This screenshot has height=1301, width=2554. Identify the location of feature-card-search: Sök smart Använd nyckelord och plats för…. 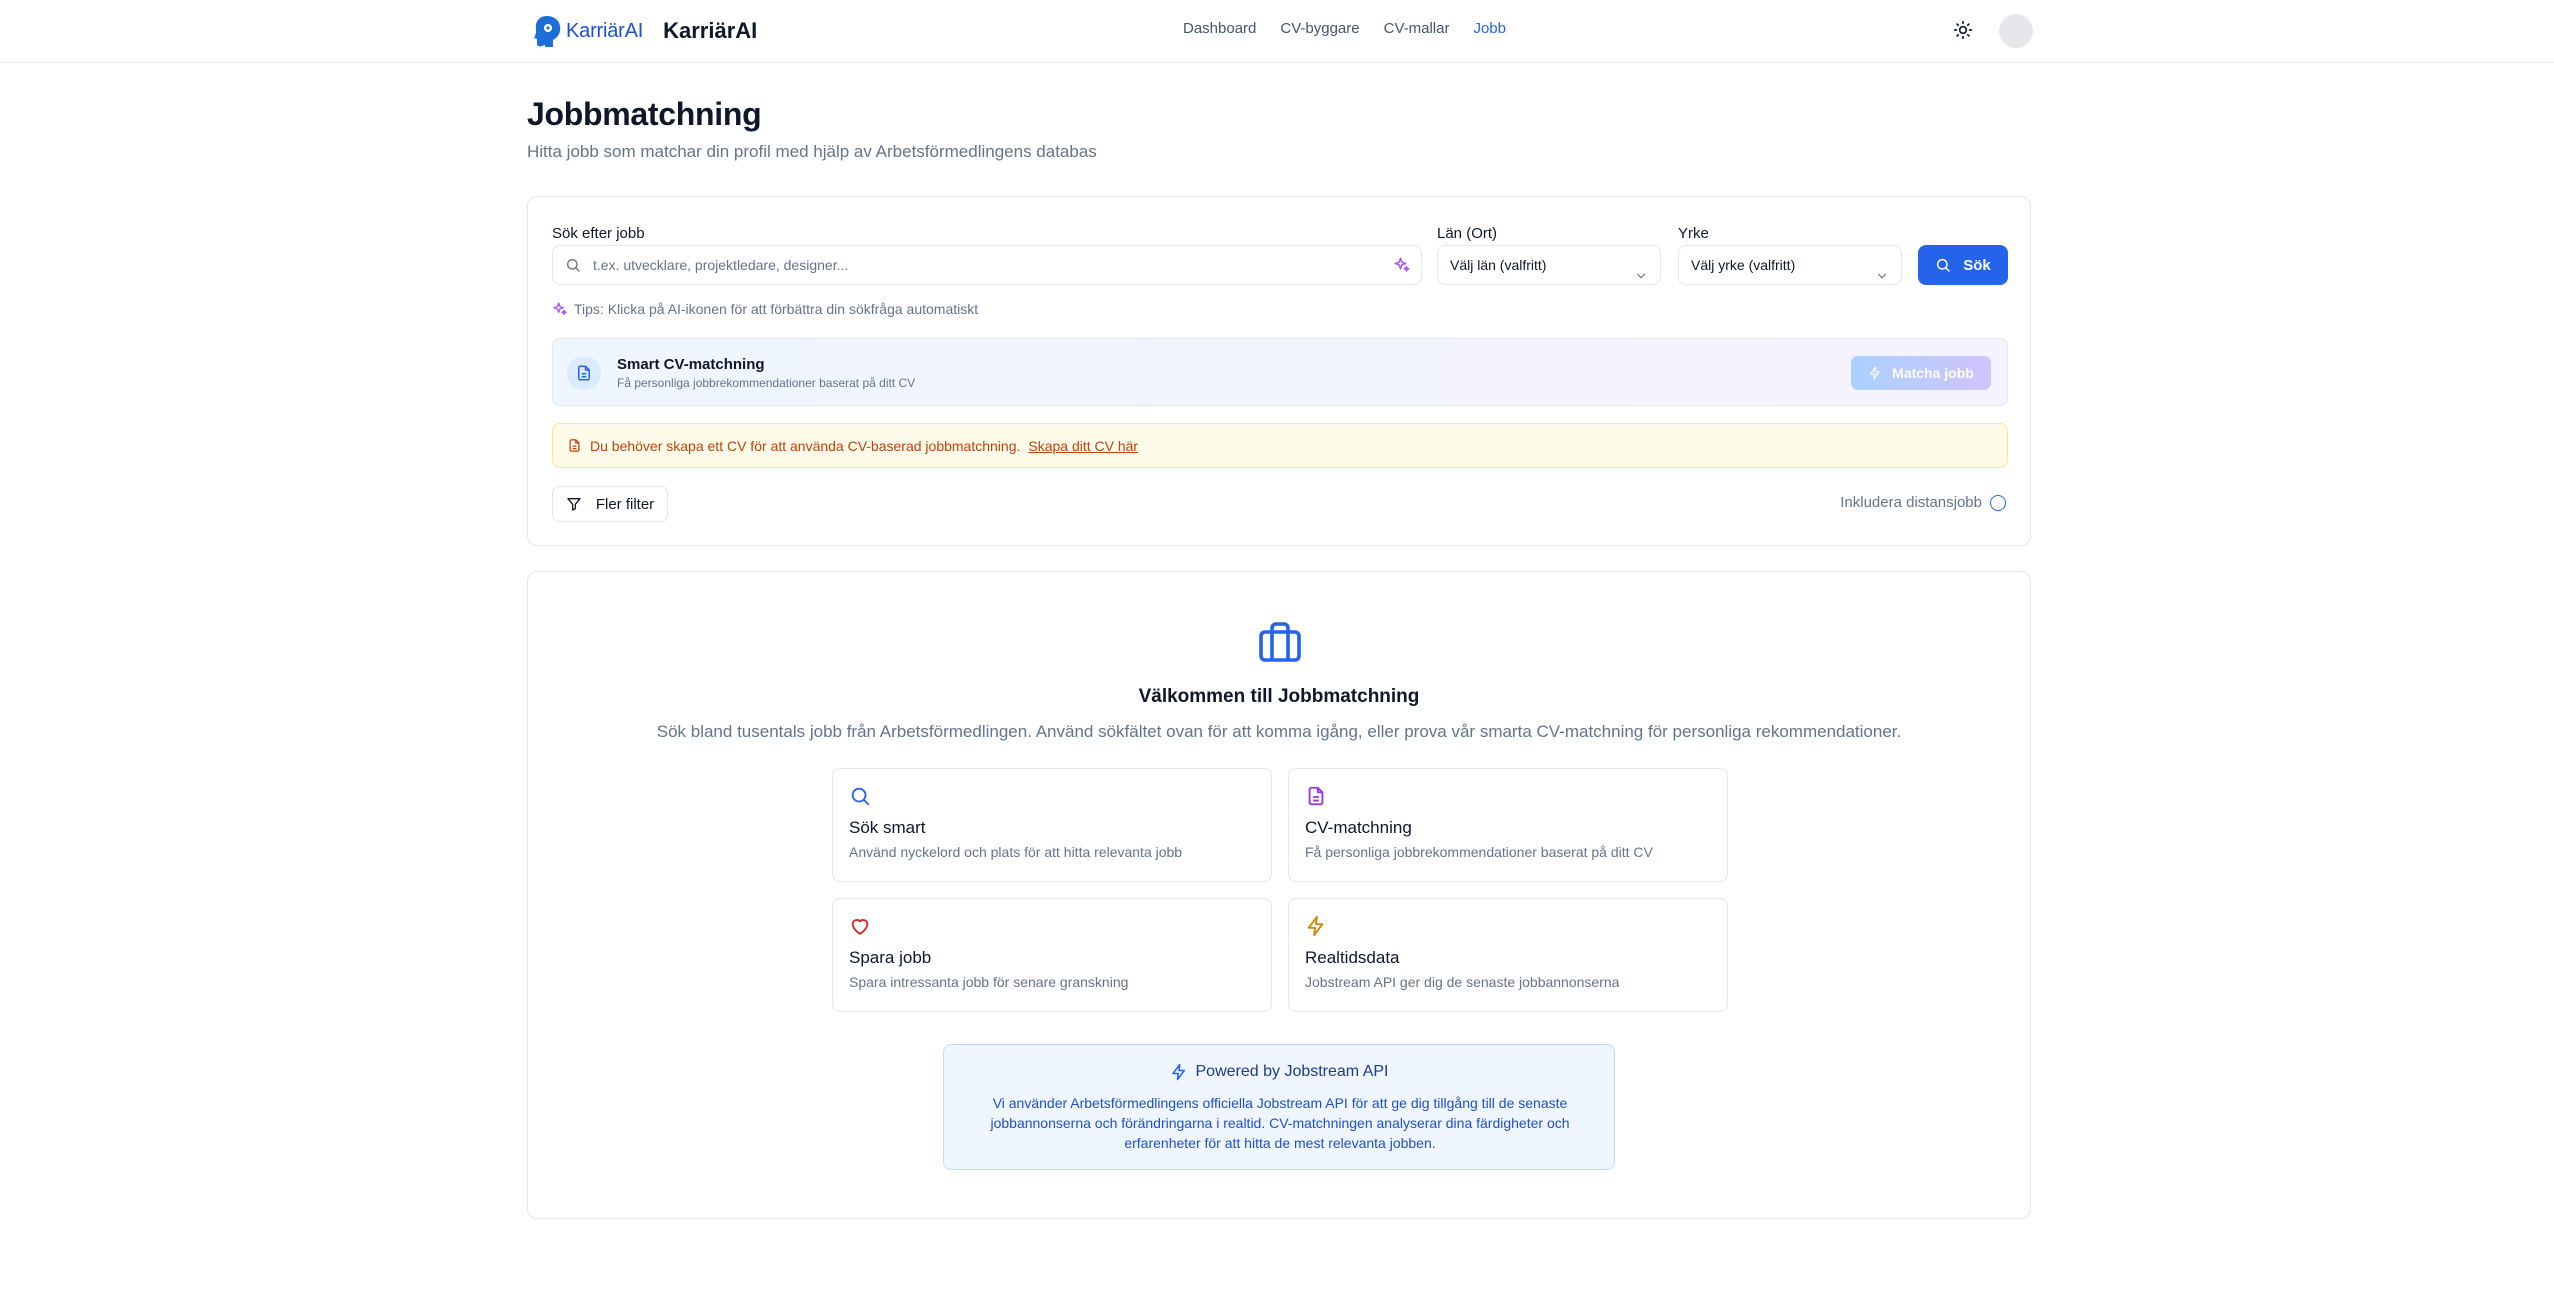
(1052, 825).